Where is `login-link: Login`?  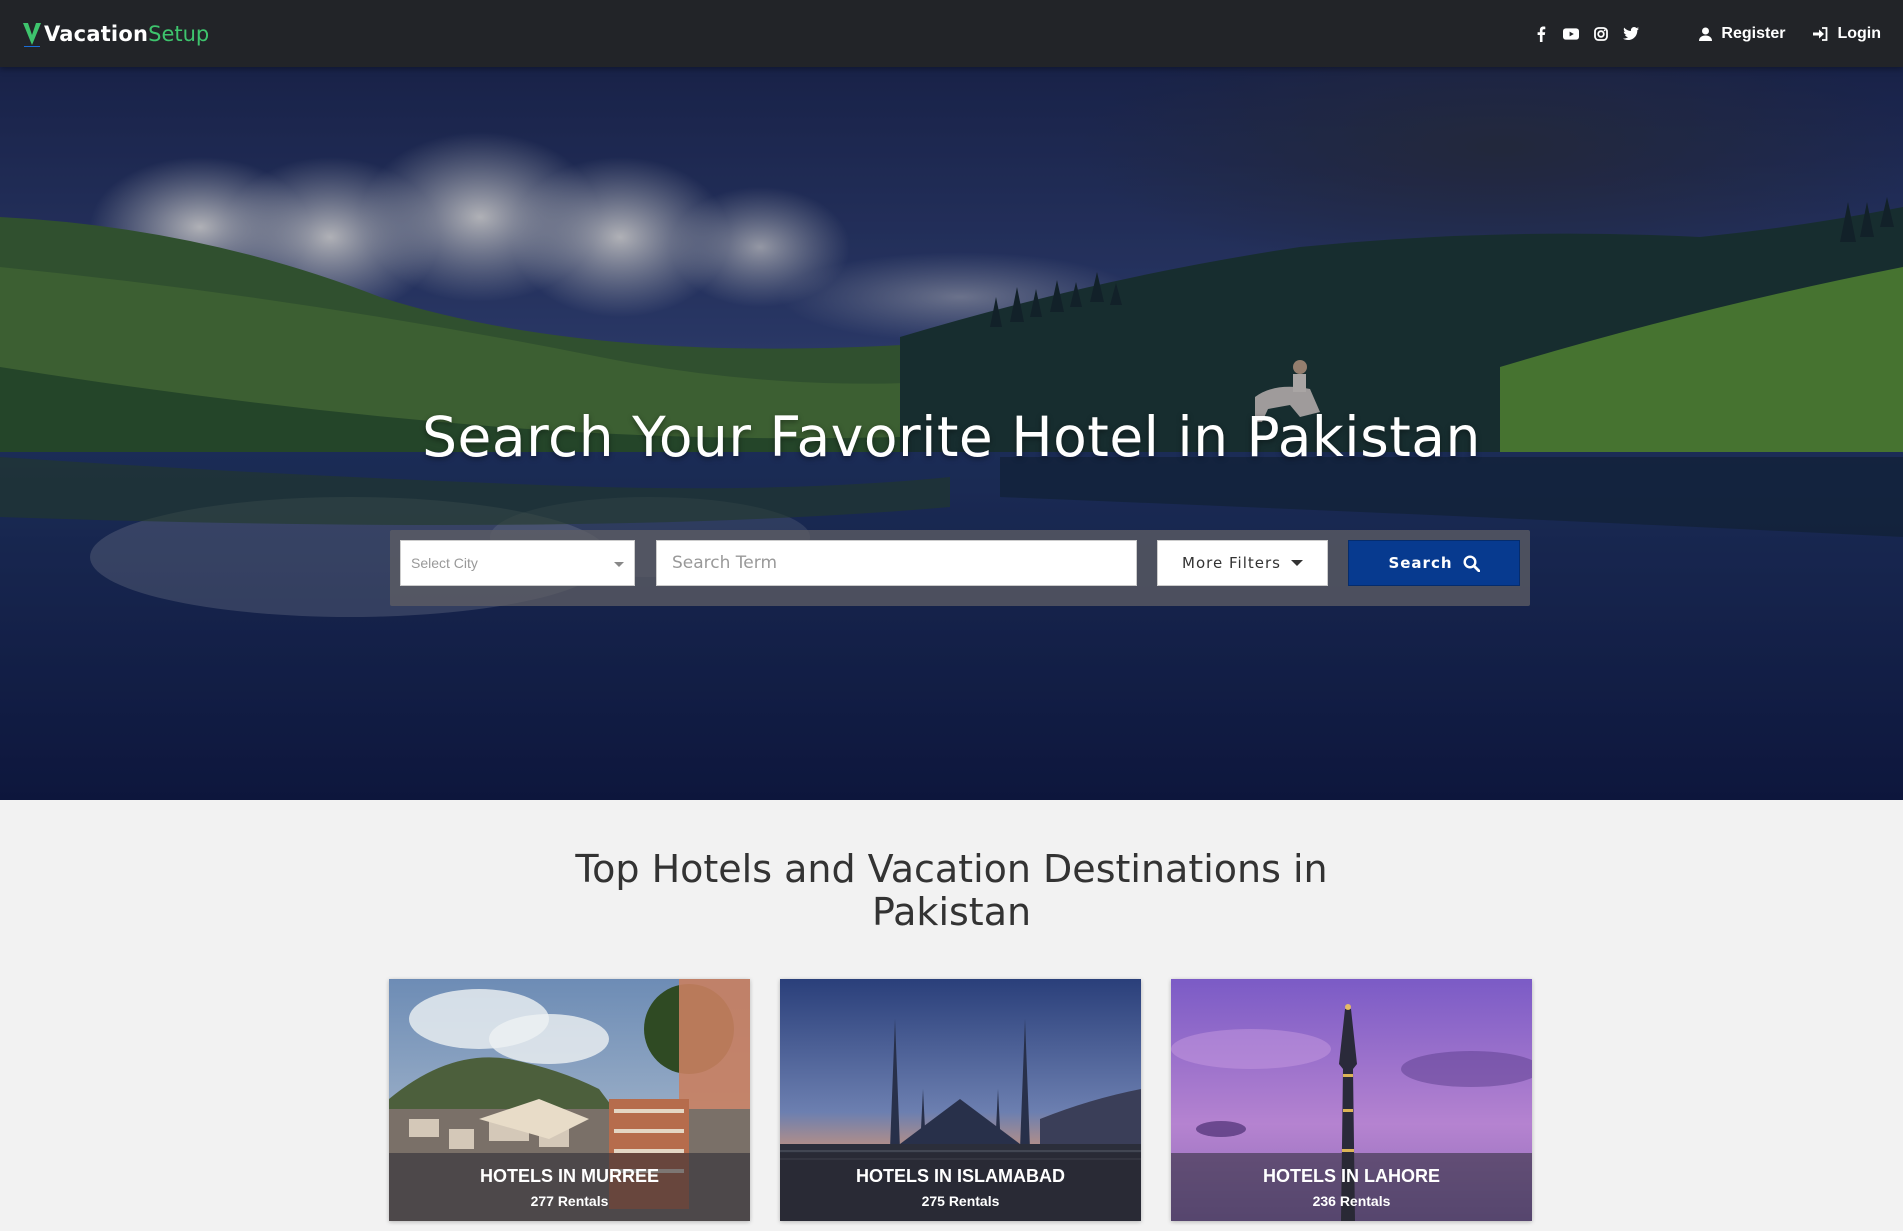 login-link: Login is located at coordinates (1847, 34).